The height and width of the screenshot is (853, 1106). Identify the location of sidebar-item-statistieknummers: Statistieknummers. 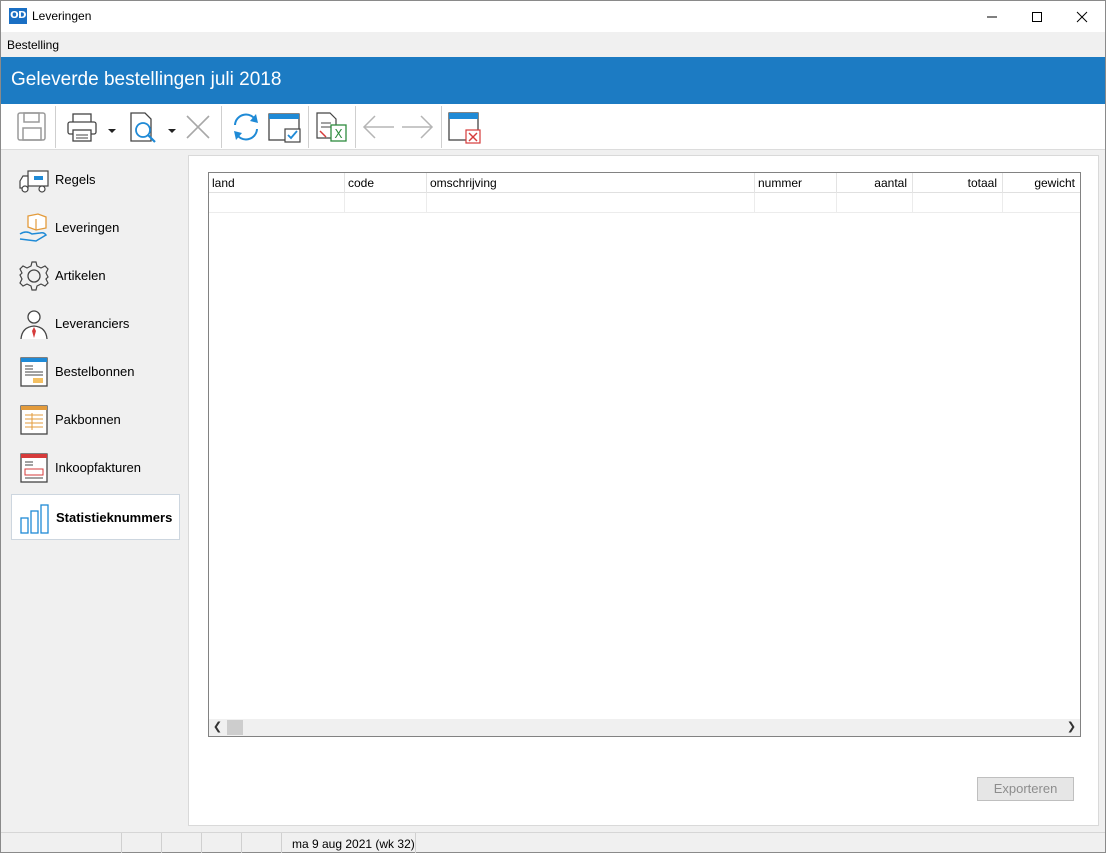
(95, 517).